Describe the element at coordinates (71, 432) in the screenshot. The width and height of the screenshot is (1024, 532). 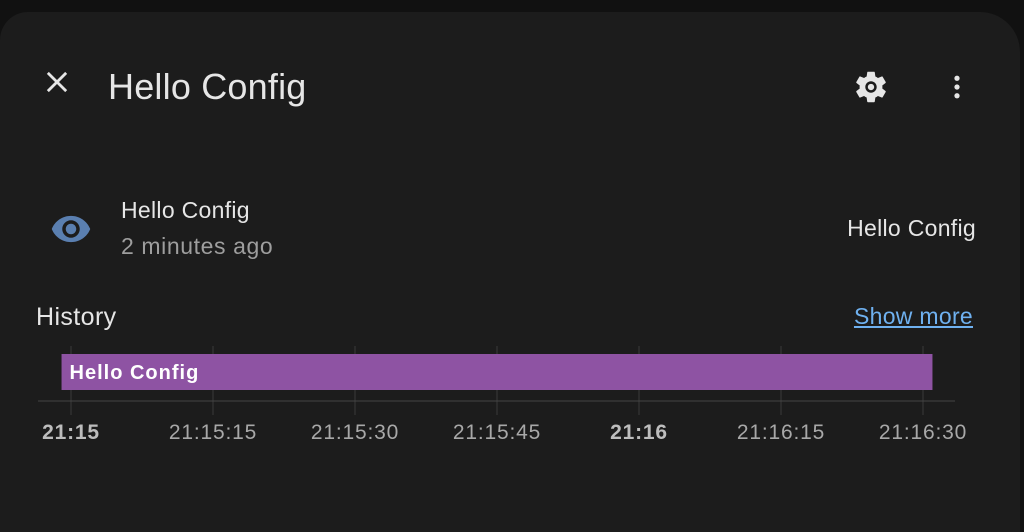
I see `x-tick-label: 21:15` at that location.